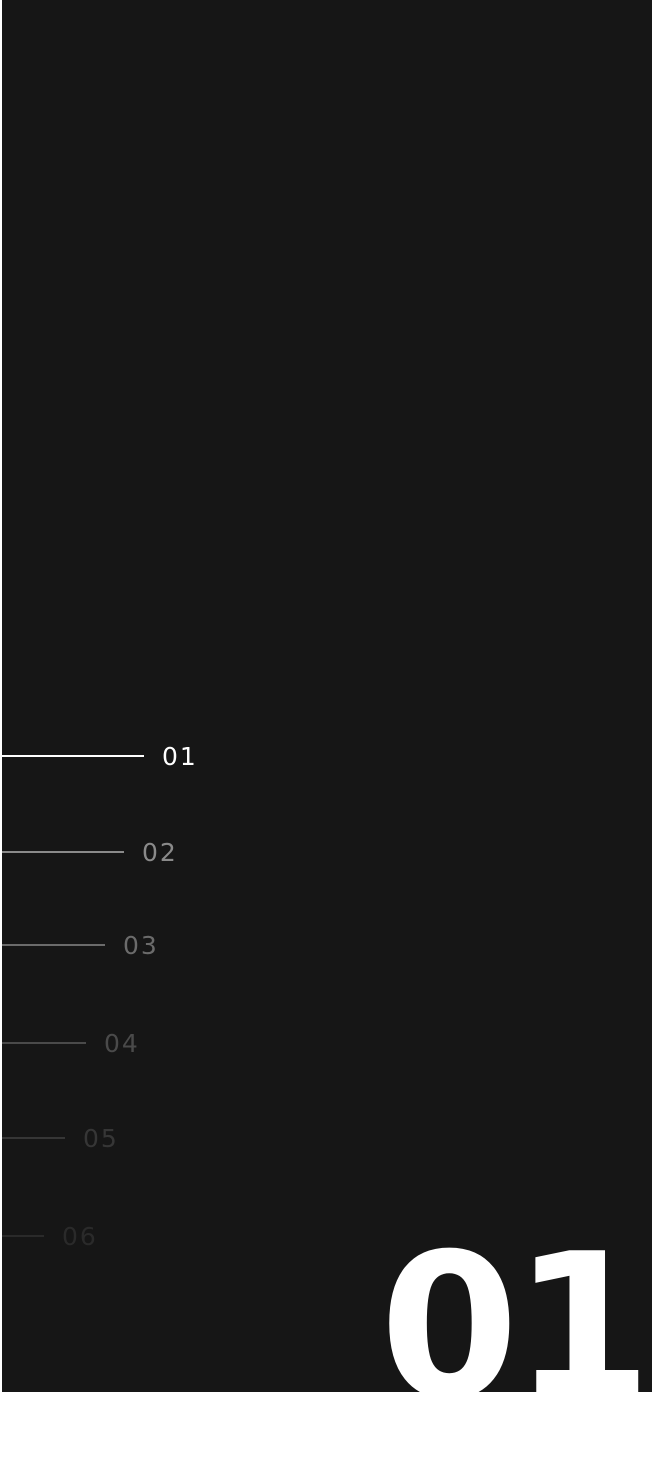 This screenshot has width=658, height=1466. Describe the element at coordinates (160, 852) in the screenshot. I see `nav-number: 02` at that location.